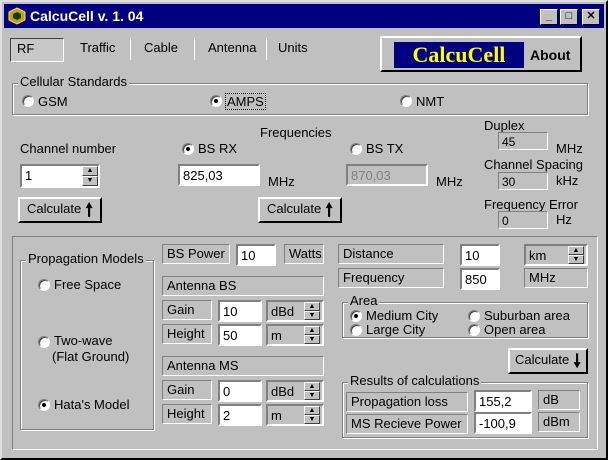  What do you see at coordinates (304, 254) in the screenshot?
I see `bs-power-unit: Watts` at bounding box center [304, 254].